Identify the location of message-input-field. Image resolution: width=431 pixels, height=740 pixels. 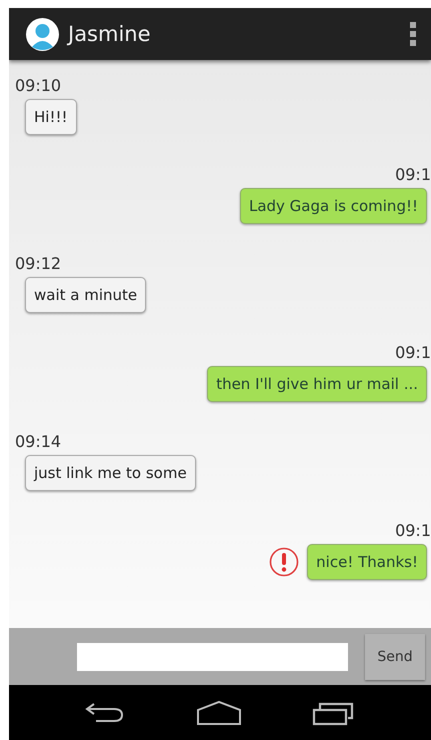
(212, 656).